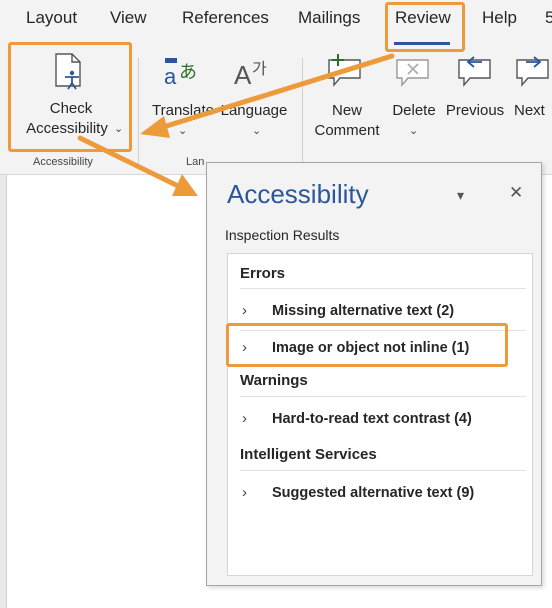 The height and width of the screenshot is (608, 552). I want to click on callout-arrows, so click(236, 124).